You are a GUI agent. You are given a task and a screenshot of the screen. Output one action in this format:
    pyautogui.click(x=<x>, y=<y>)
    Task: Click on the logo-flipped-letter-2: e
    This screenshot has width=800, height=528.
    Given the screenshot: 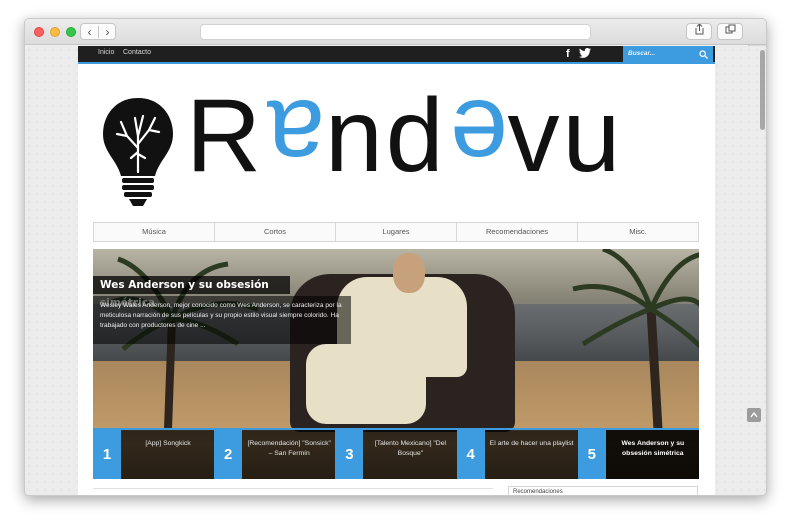 What is the action you would take?
    pyautogui.click(x=477, y=136)
    